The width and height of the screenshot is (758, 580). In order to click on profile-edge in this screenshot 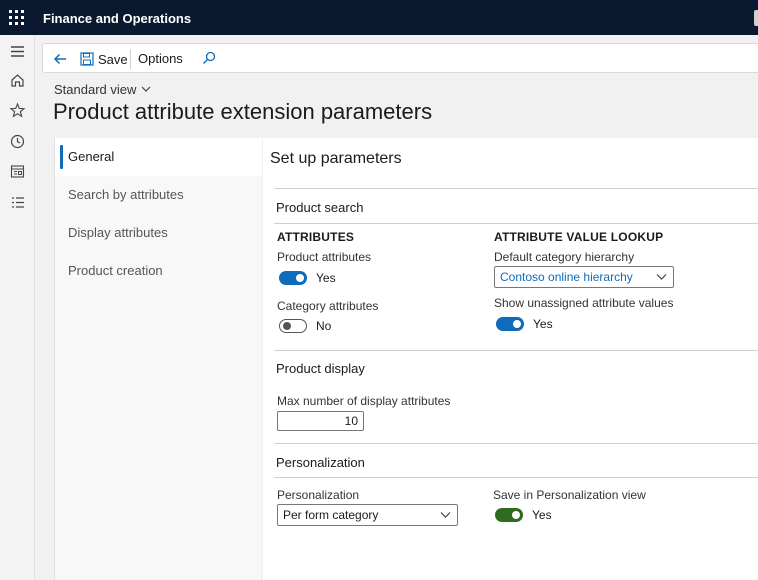, I will do `click(756, 18)`.